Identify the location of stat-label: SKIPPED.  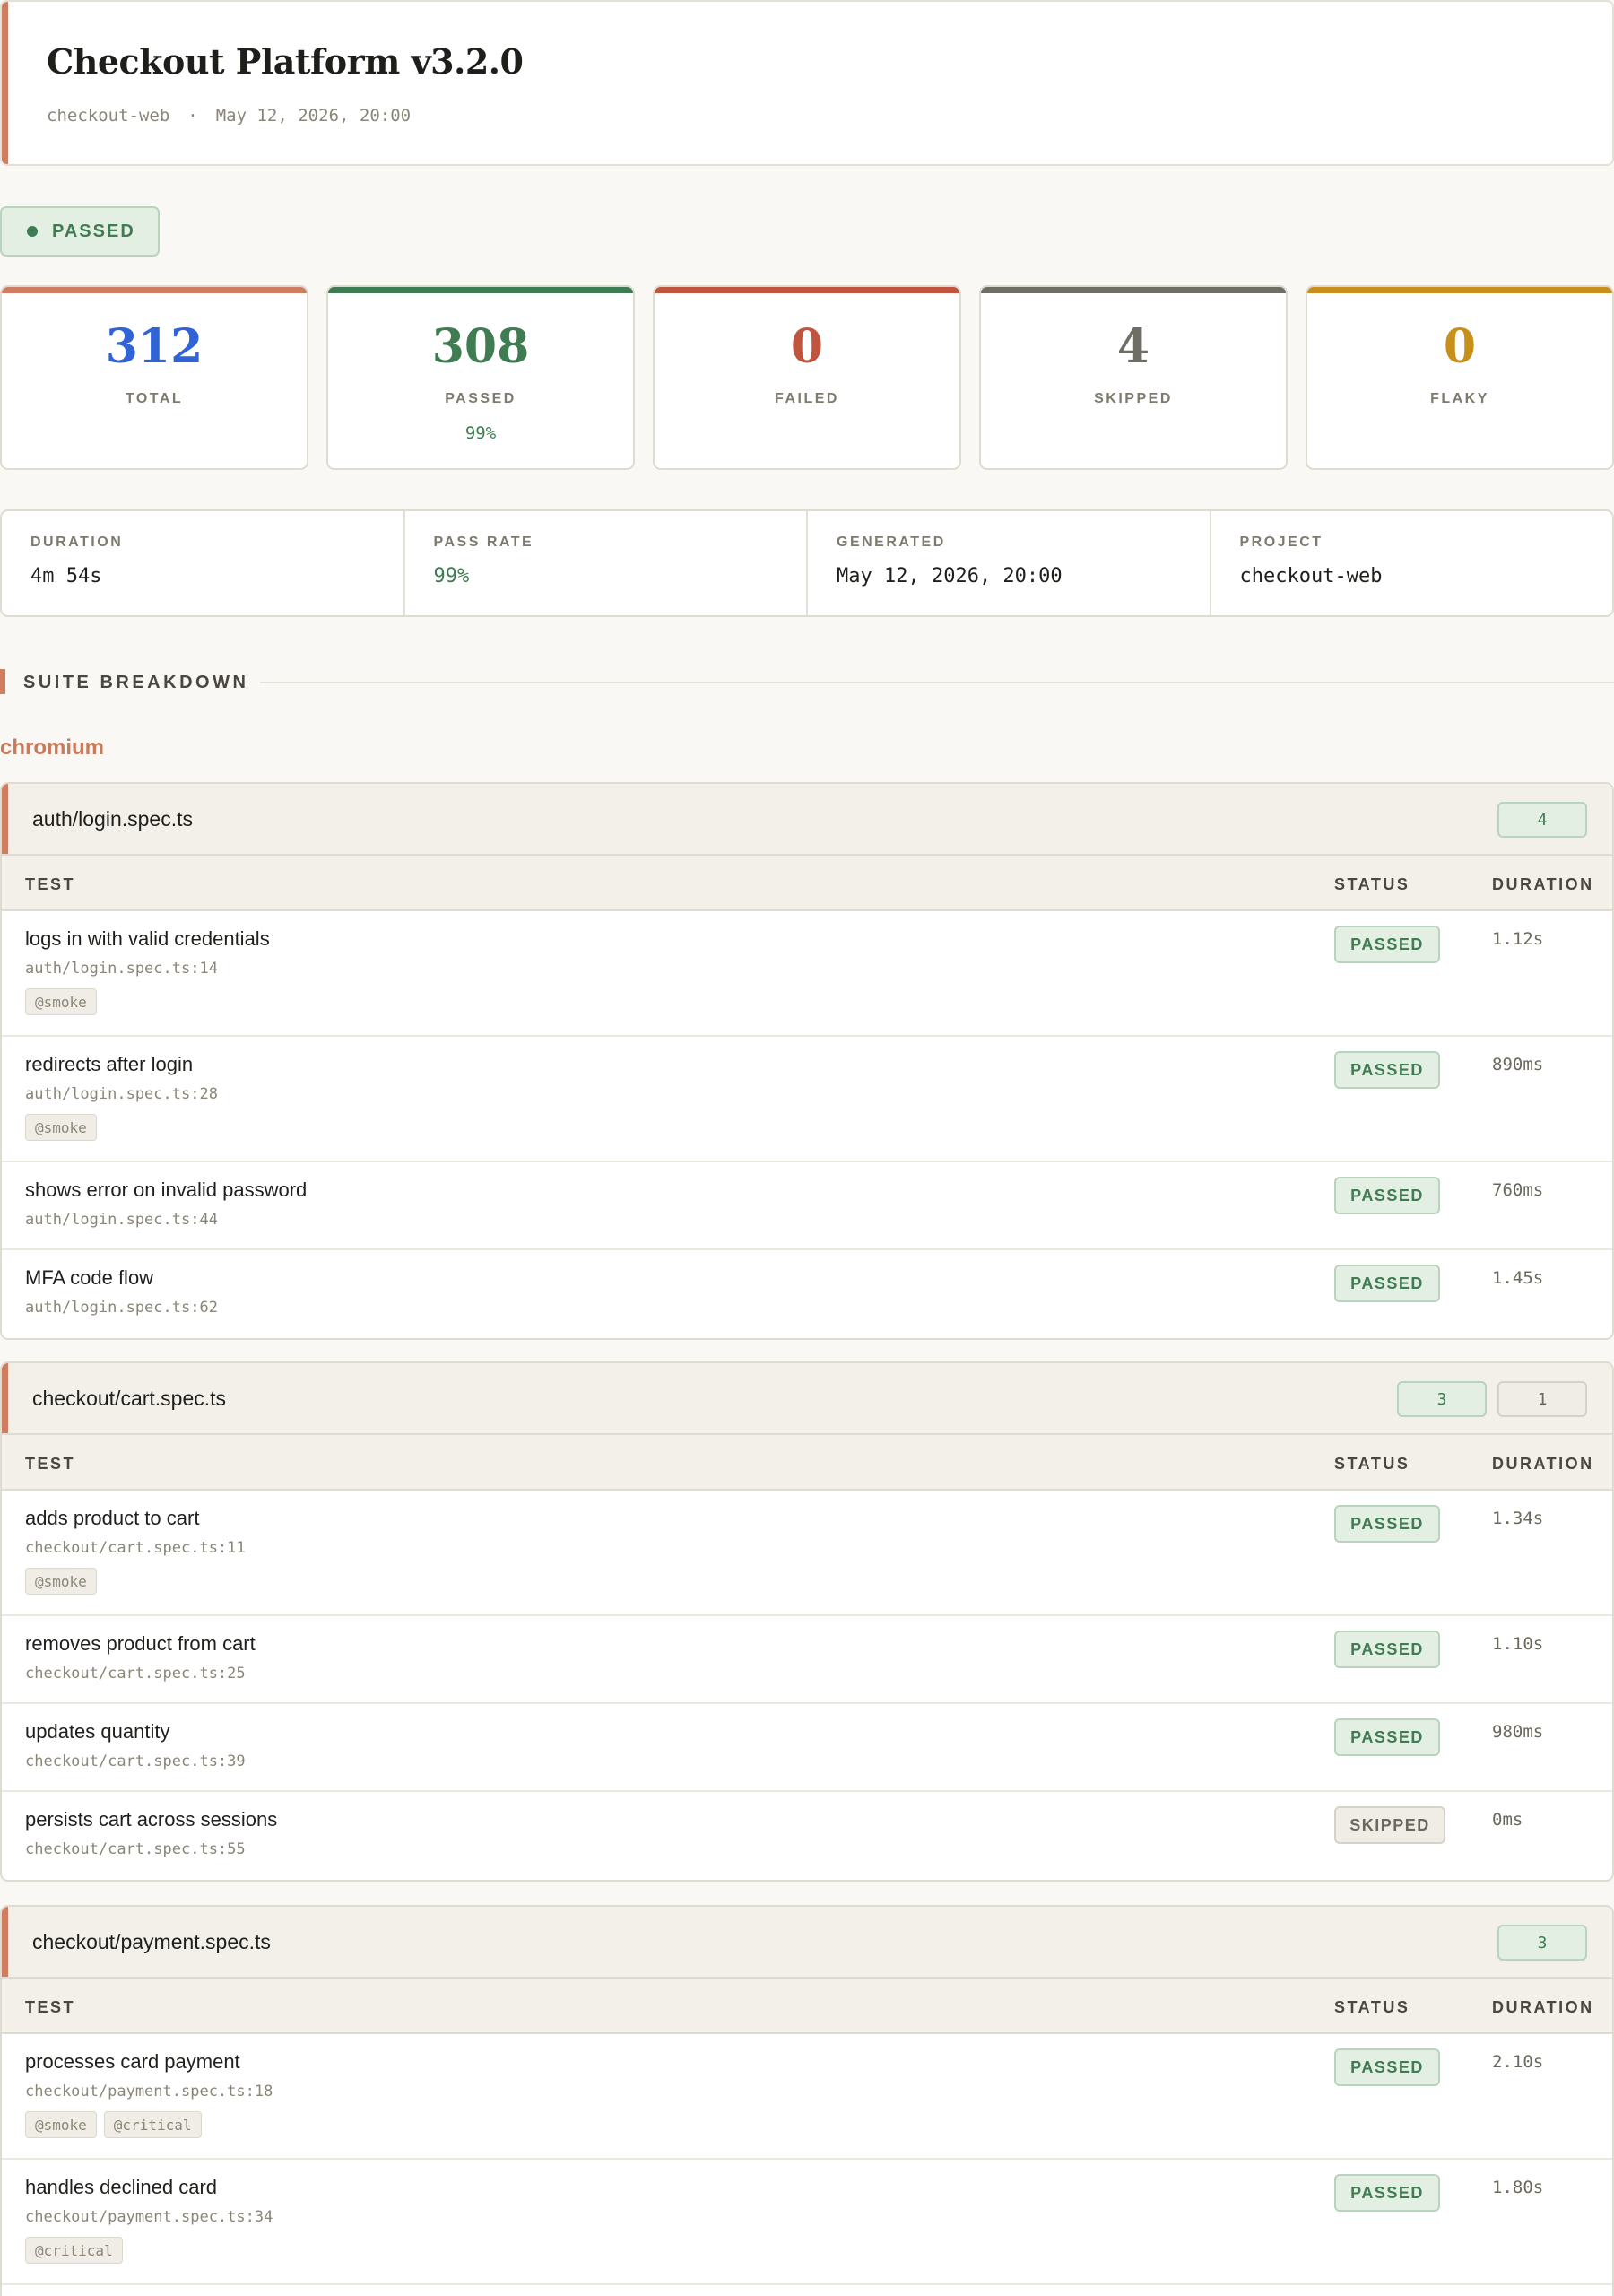
(1133, 398).